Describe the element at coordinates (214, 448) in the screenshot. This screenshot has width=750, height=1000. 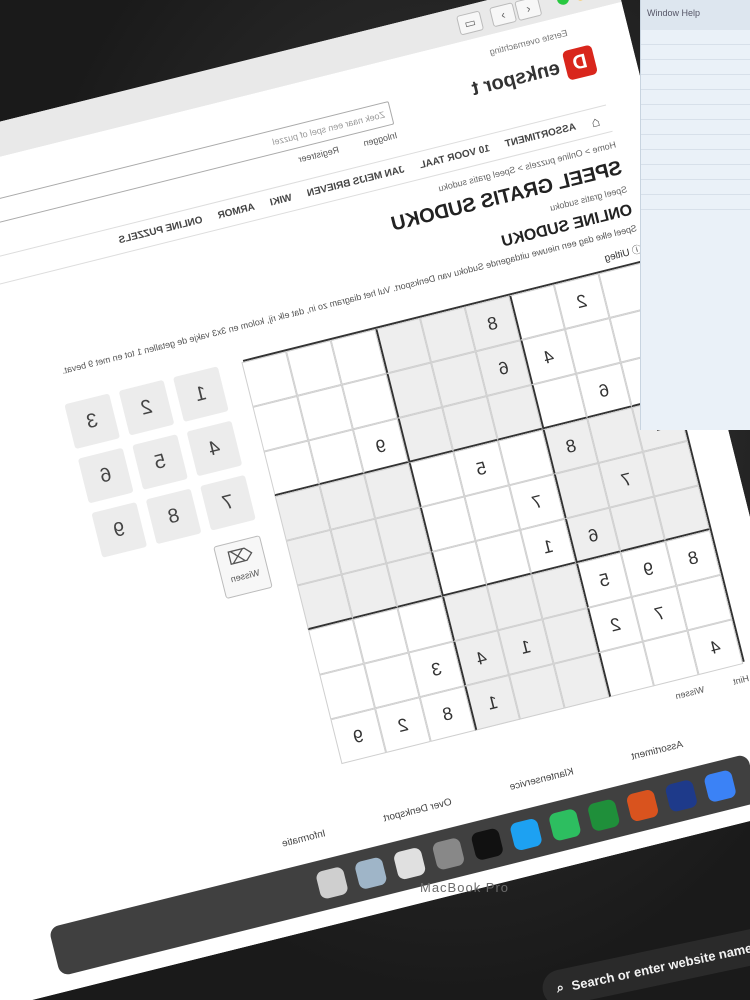
I see `keypad-key-4: 4` at that location.